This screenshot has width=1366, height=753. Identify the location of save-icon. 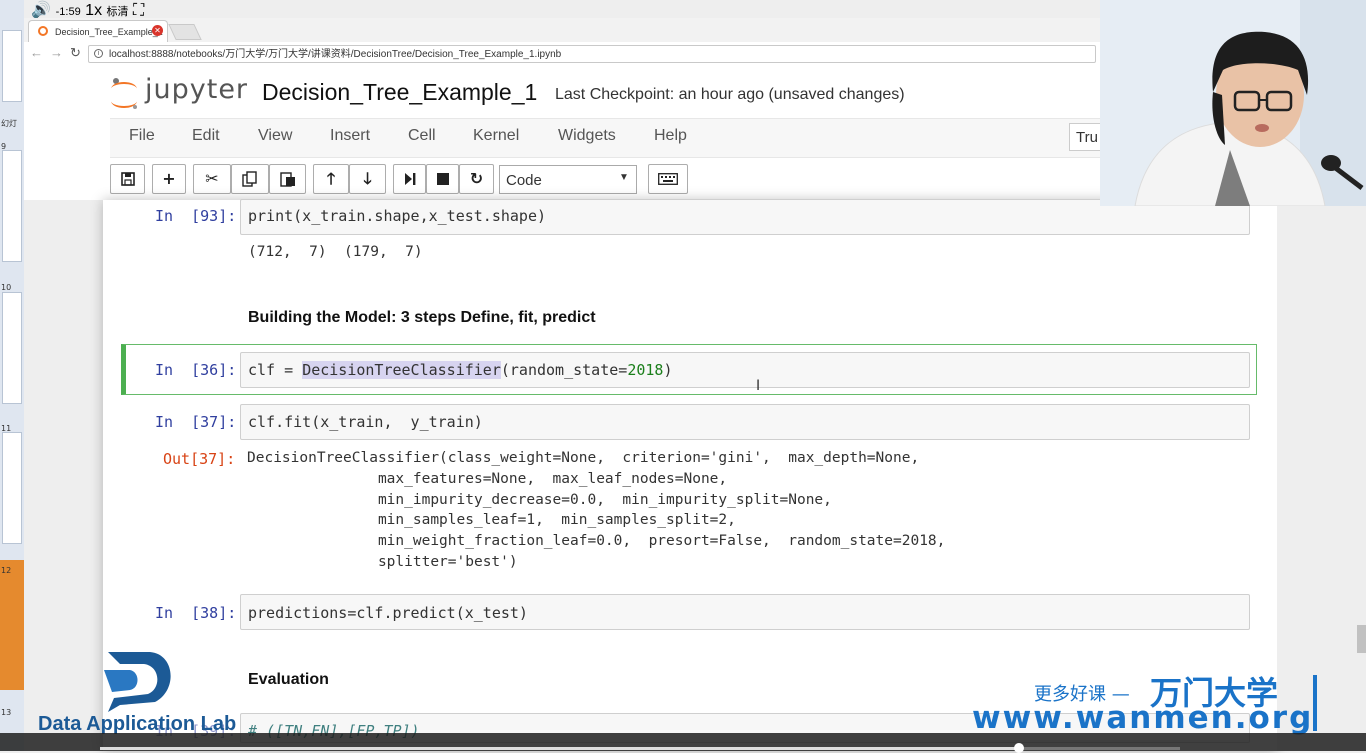
(127, 179).